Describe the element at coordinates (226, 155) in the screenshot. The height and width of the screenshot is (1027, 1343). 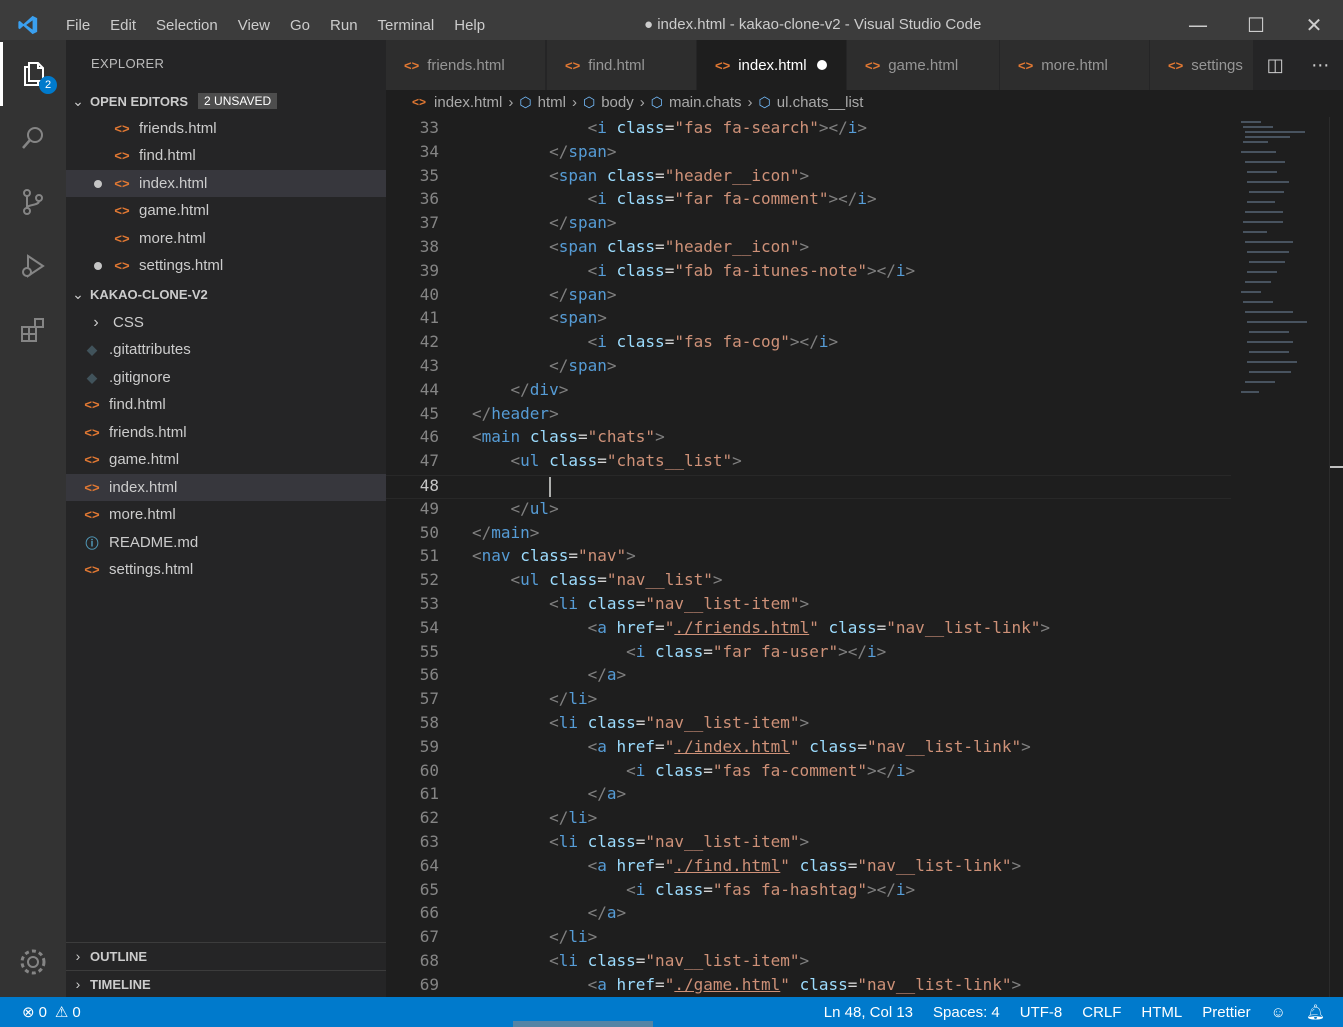
I see `open-editor-item: <> find.html` at that location.